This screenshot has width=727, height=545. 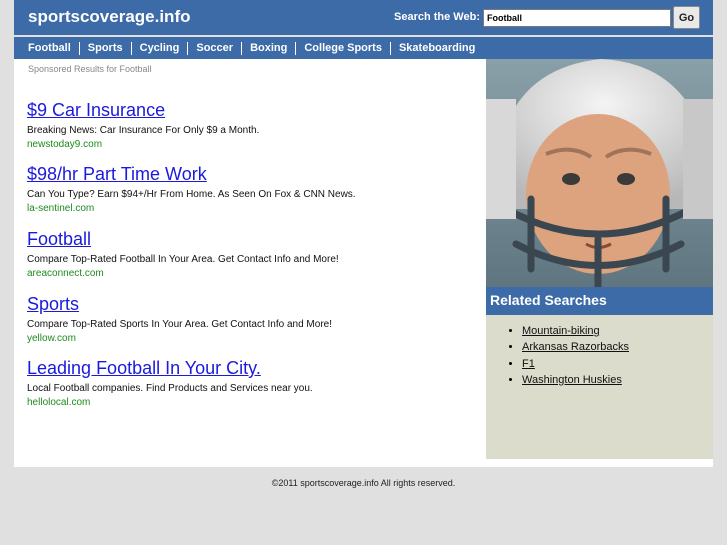 I want to click on list-item: F1, so click(x=575, y=364).